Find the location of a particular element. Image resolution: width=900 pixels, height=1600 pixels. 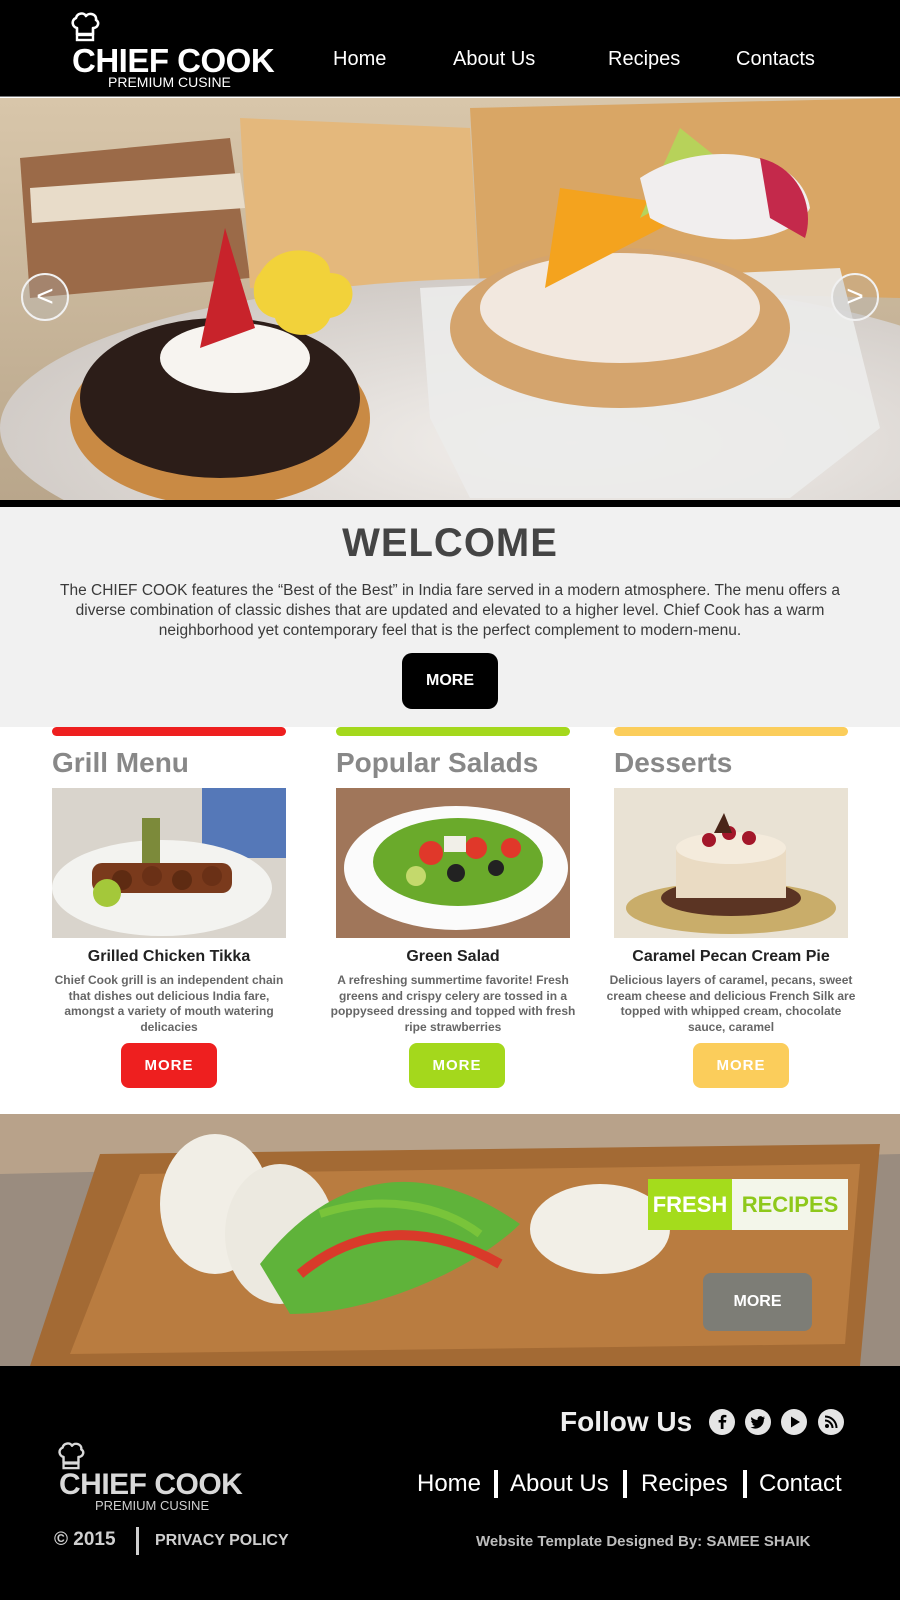

footer-link-about-us: About Us is located at coordinates (559, 1484).